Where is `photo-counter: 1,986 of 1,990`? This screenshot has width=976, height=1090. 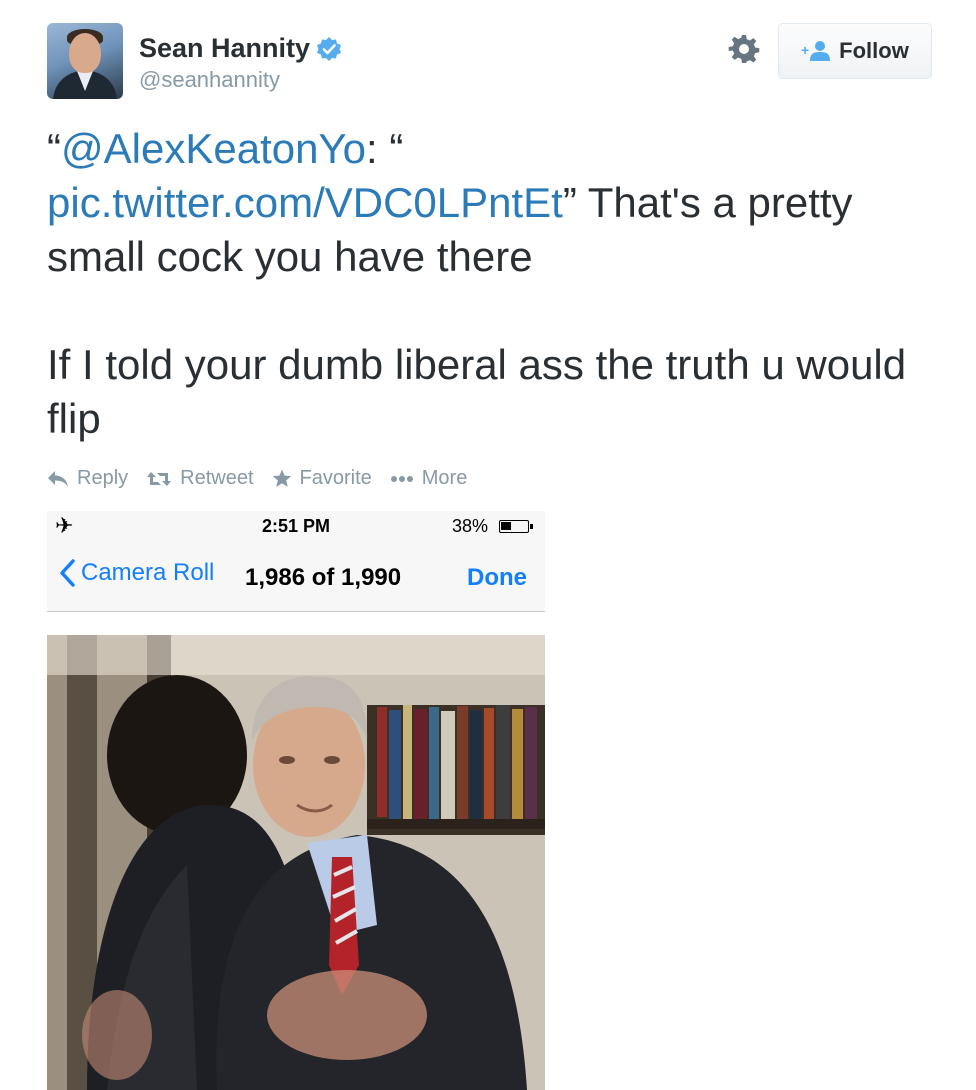 photo-counter: 1,986 of 1,990 is located at coordinates (323, 577).